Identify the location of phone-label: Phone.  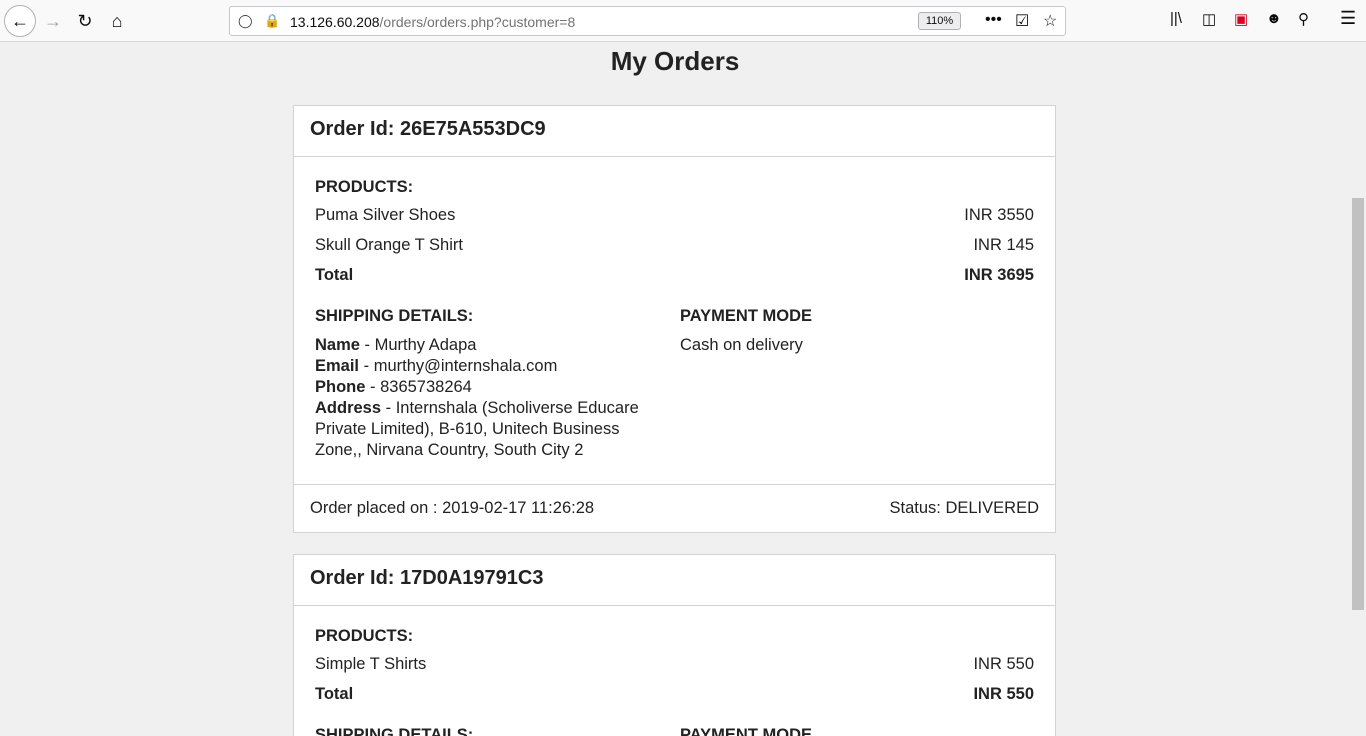
(340, 387).